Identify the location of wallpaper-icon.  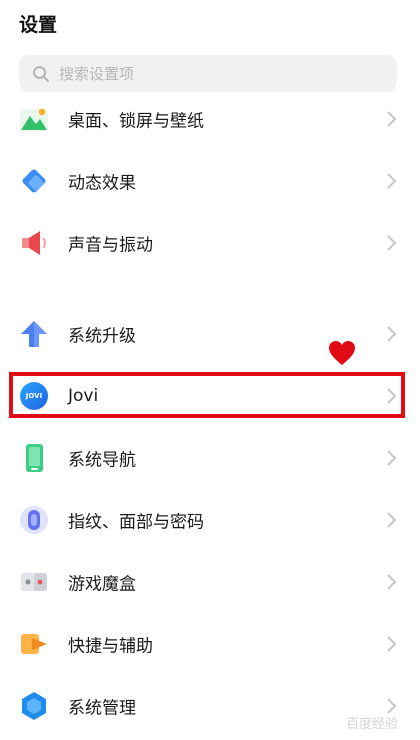
(34, 119).